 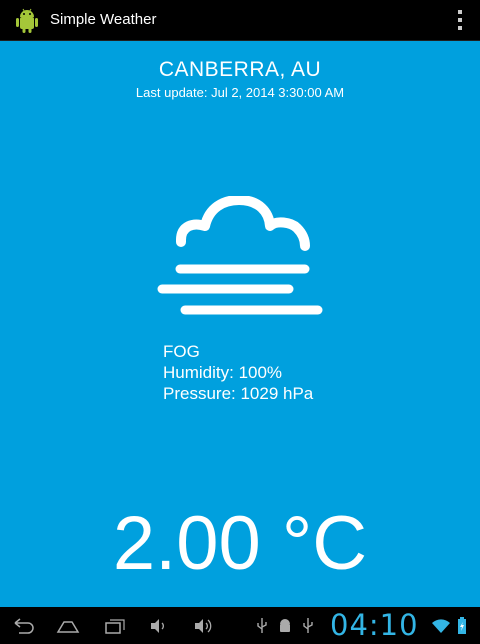 I want to click on weather-details: FOG Humidity: 100% Pressure: 1029 hPa, so click(x=238, y=372).